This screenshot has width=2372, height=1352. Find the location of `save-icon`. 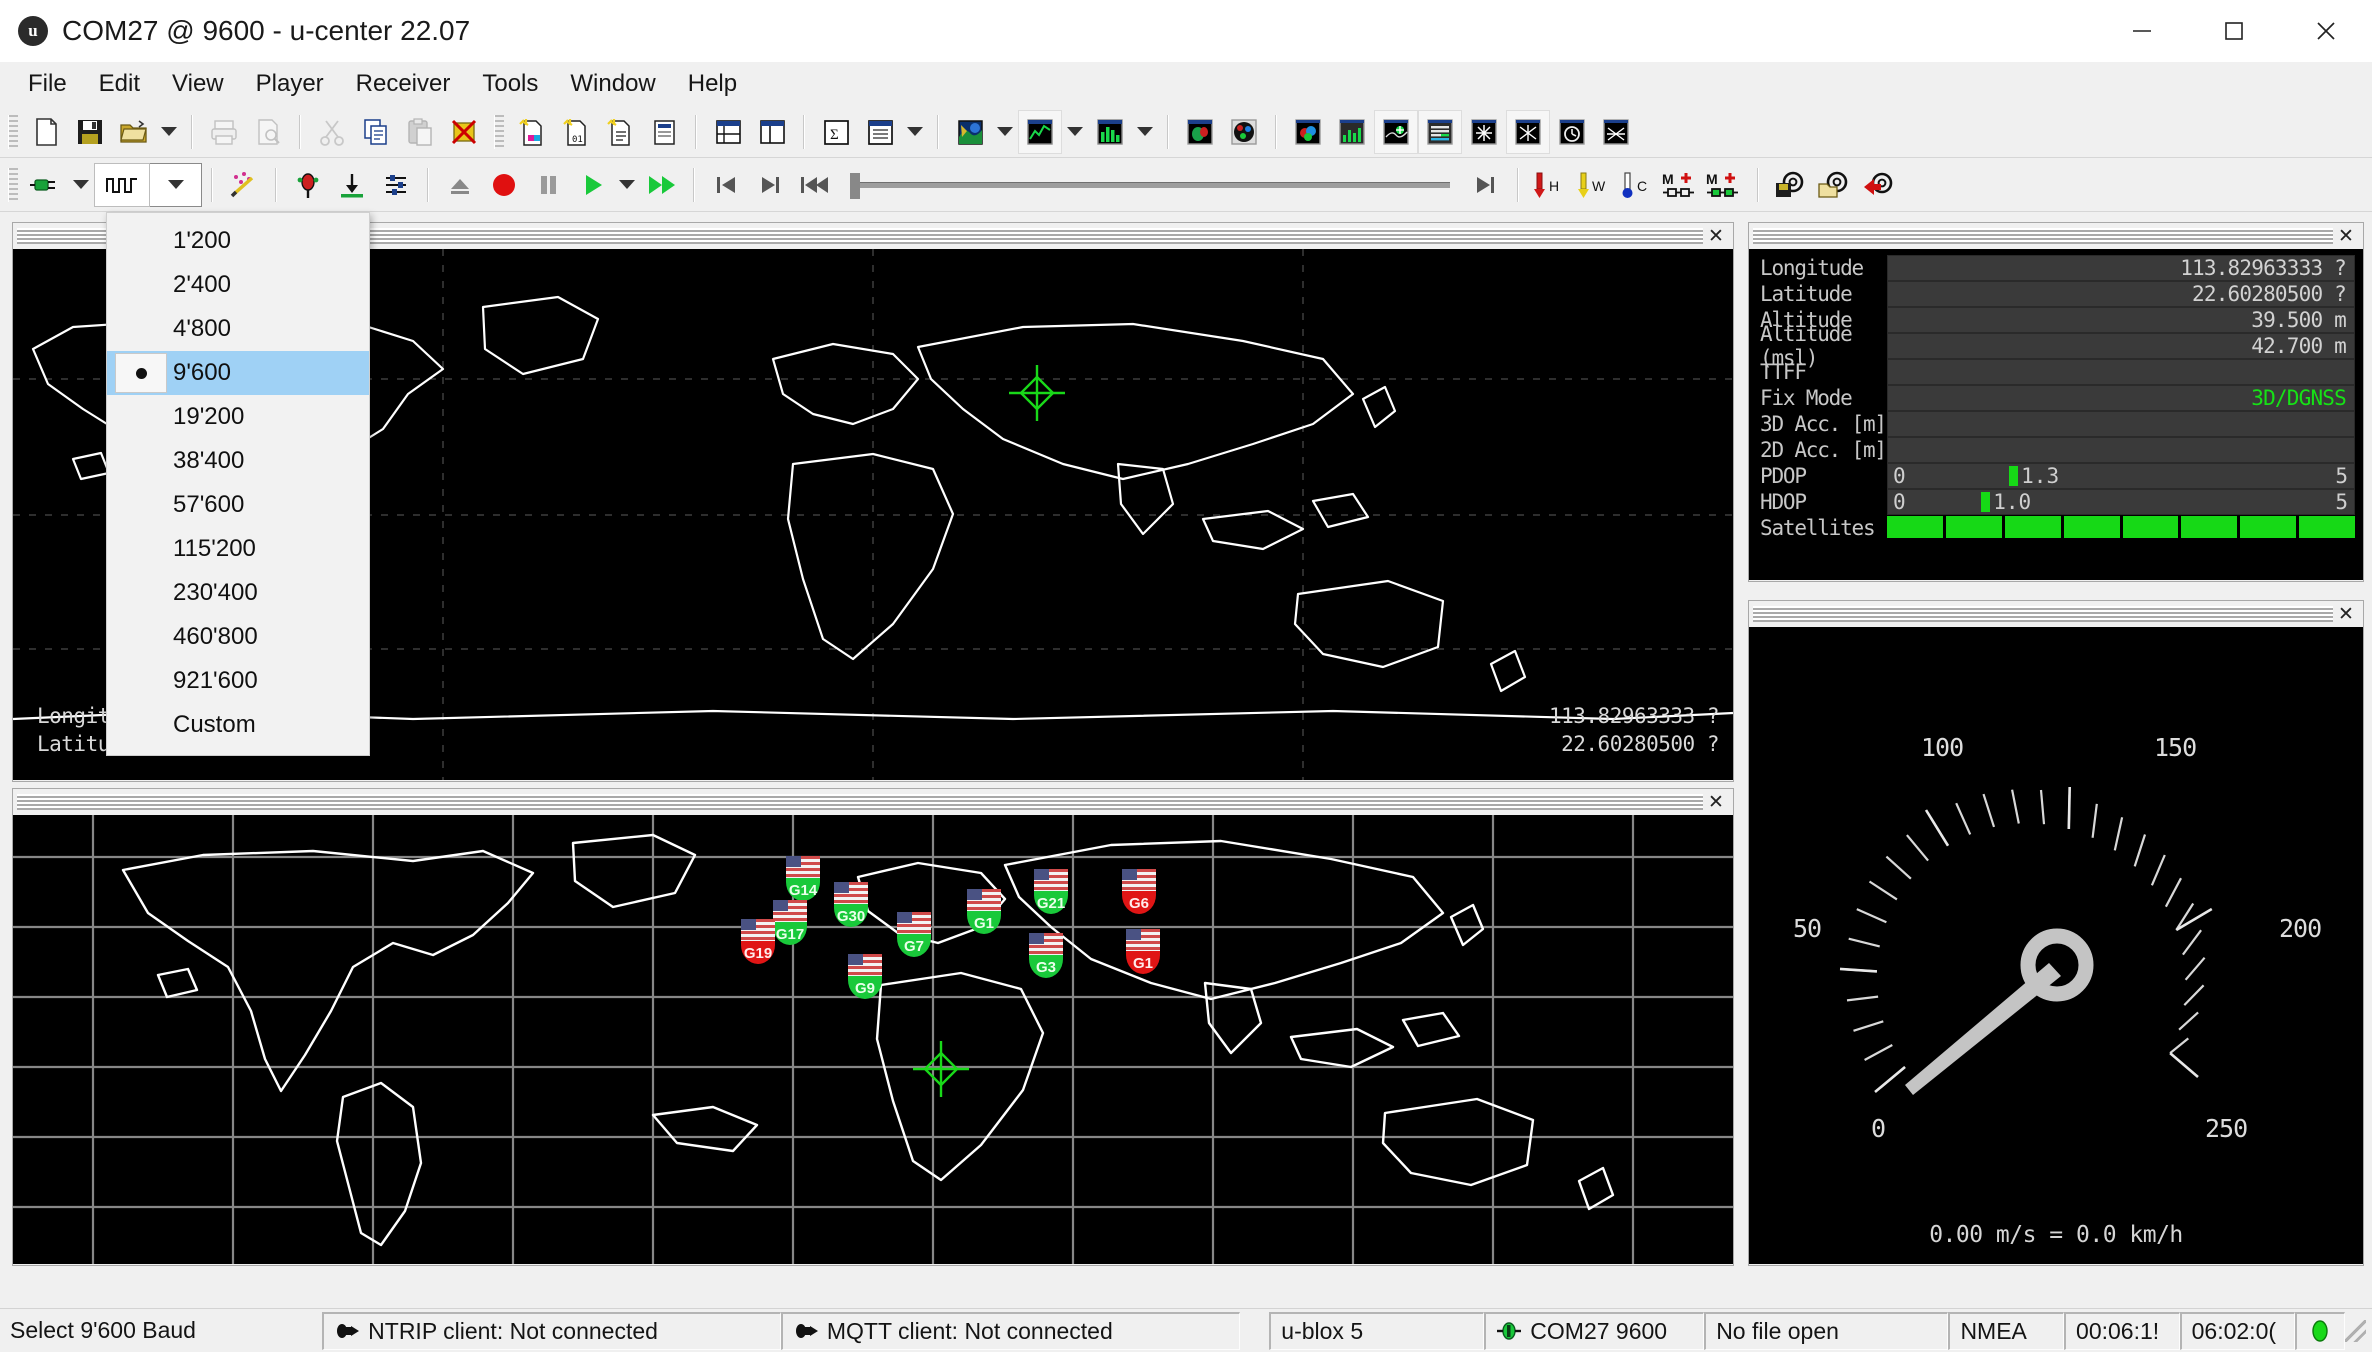

save-icon is located at coordinates (90, 132).